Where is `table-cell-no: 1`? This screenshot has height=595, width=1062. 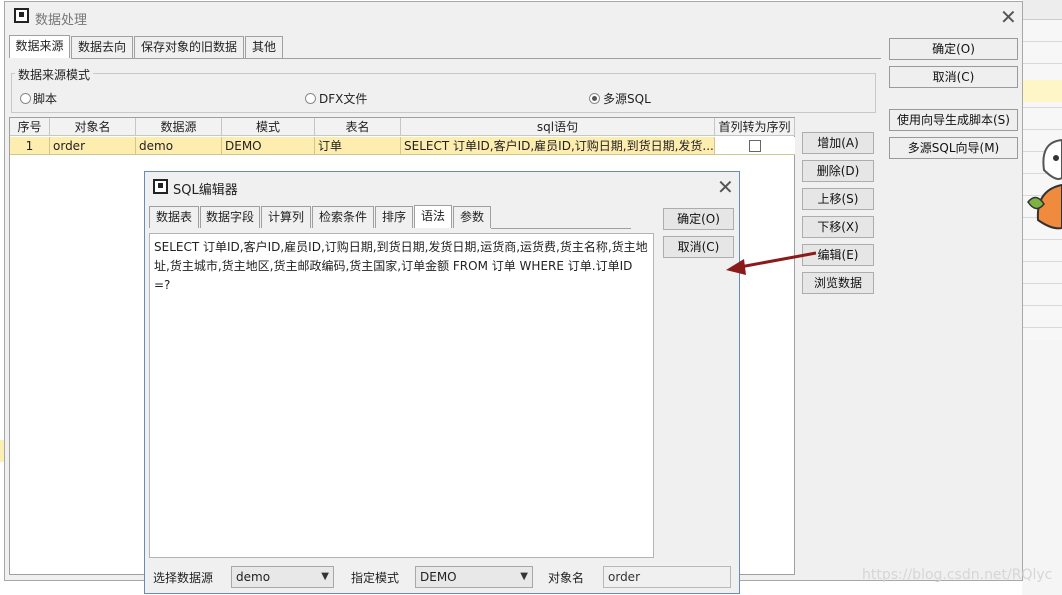 table-cell-no: 1 is located at coordinates (30, 146).